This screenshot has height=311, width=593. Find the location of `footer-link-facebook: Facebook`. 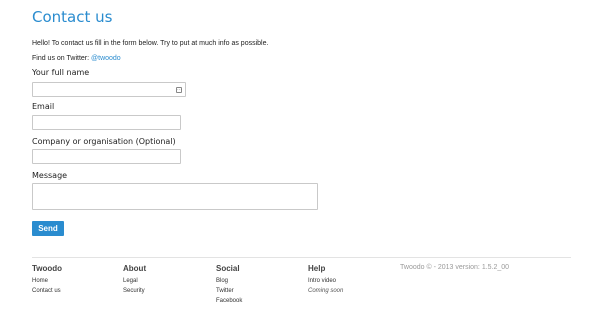

footer-link-facebook: Facebook is located at coordinates (229, 301).